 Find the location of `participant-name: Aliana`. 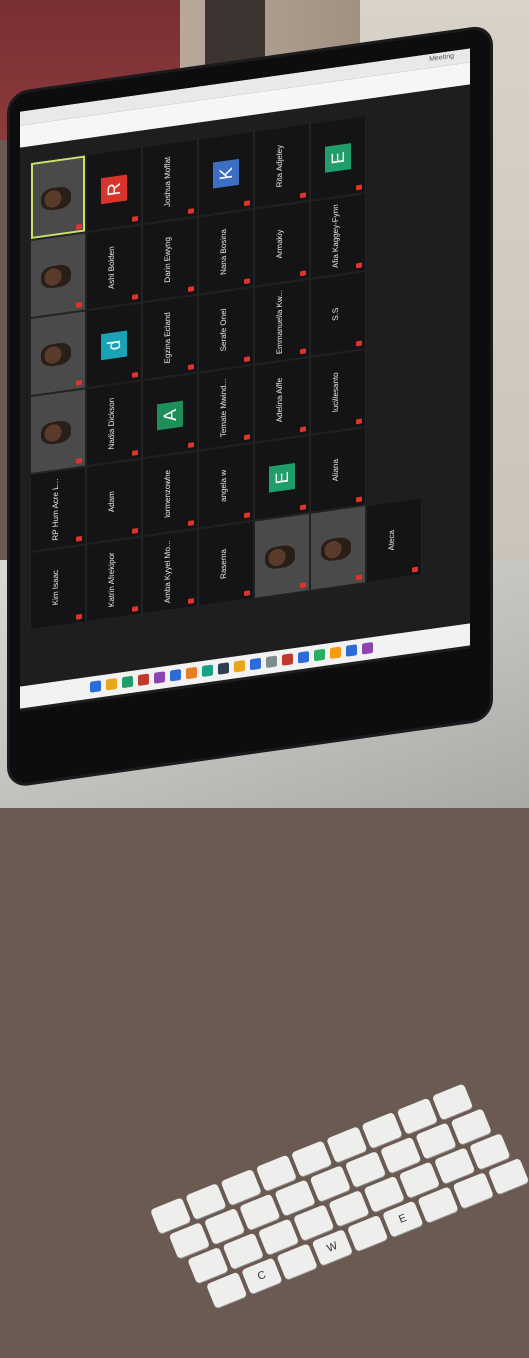

participant-name: Aliana is located at coordinates (335, 470).